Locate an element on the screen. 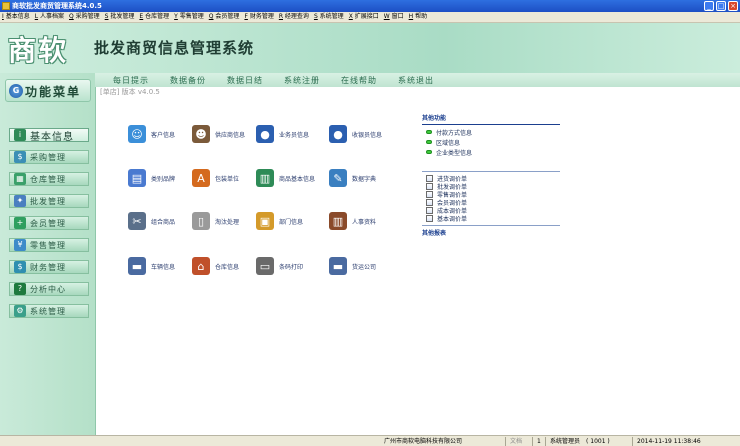  other-reports-title: 其他报表 is located at coordinates (492, 232).